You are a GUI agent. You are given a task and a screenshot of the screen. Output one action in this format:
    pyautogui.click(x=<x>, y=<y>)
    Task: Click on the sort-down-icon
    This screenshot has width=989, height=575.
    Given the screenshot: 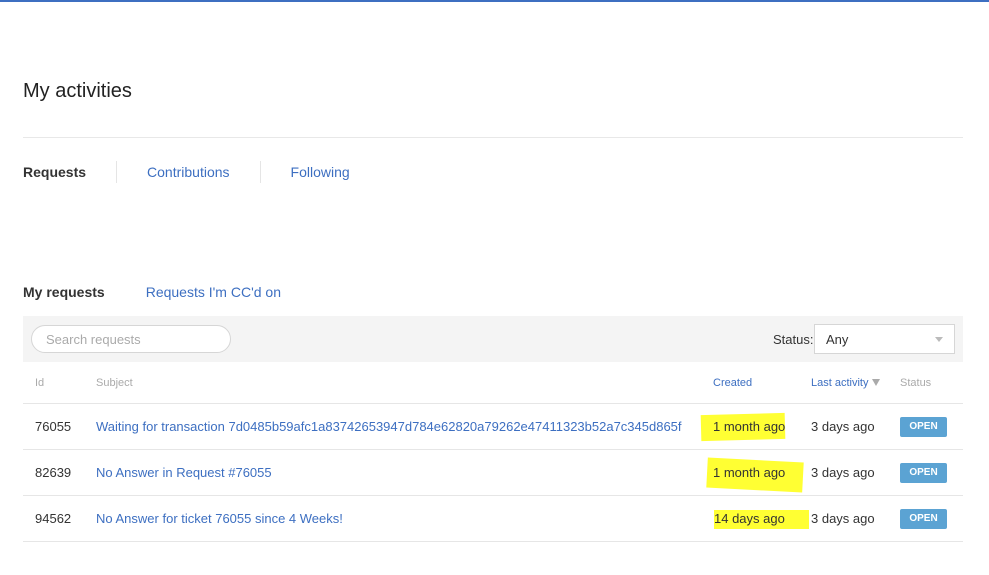 What is the action you would take?
    pyautogui.click(x=876, y=382)
    